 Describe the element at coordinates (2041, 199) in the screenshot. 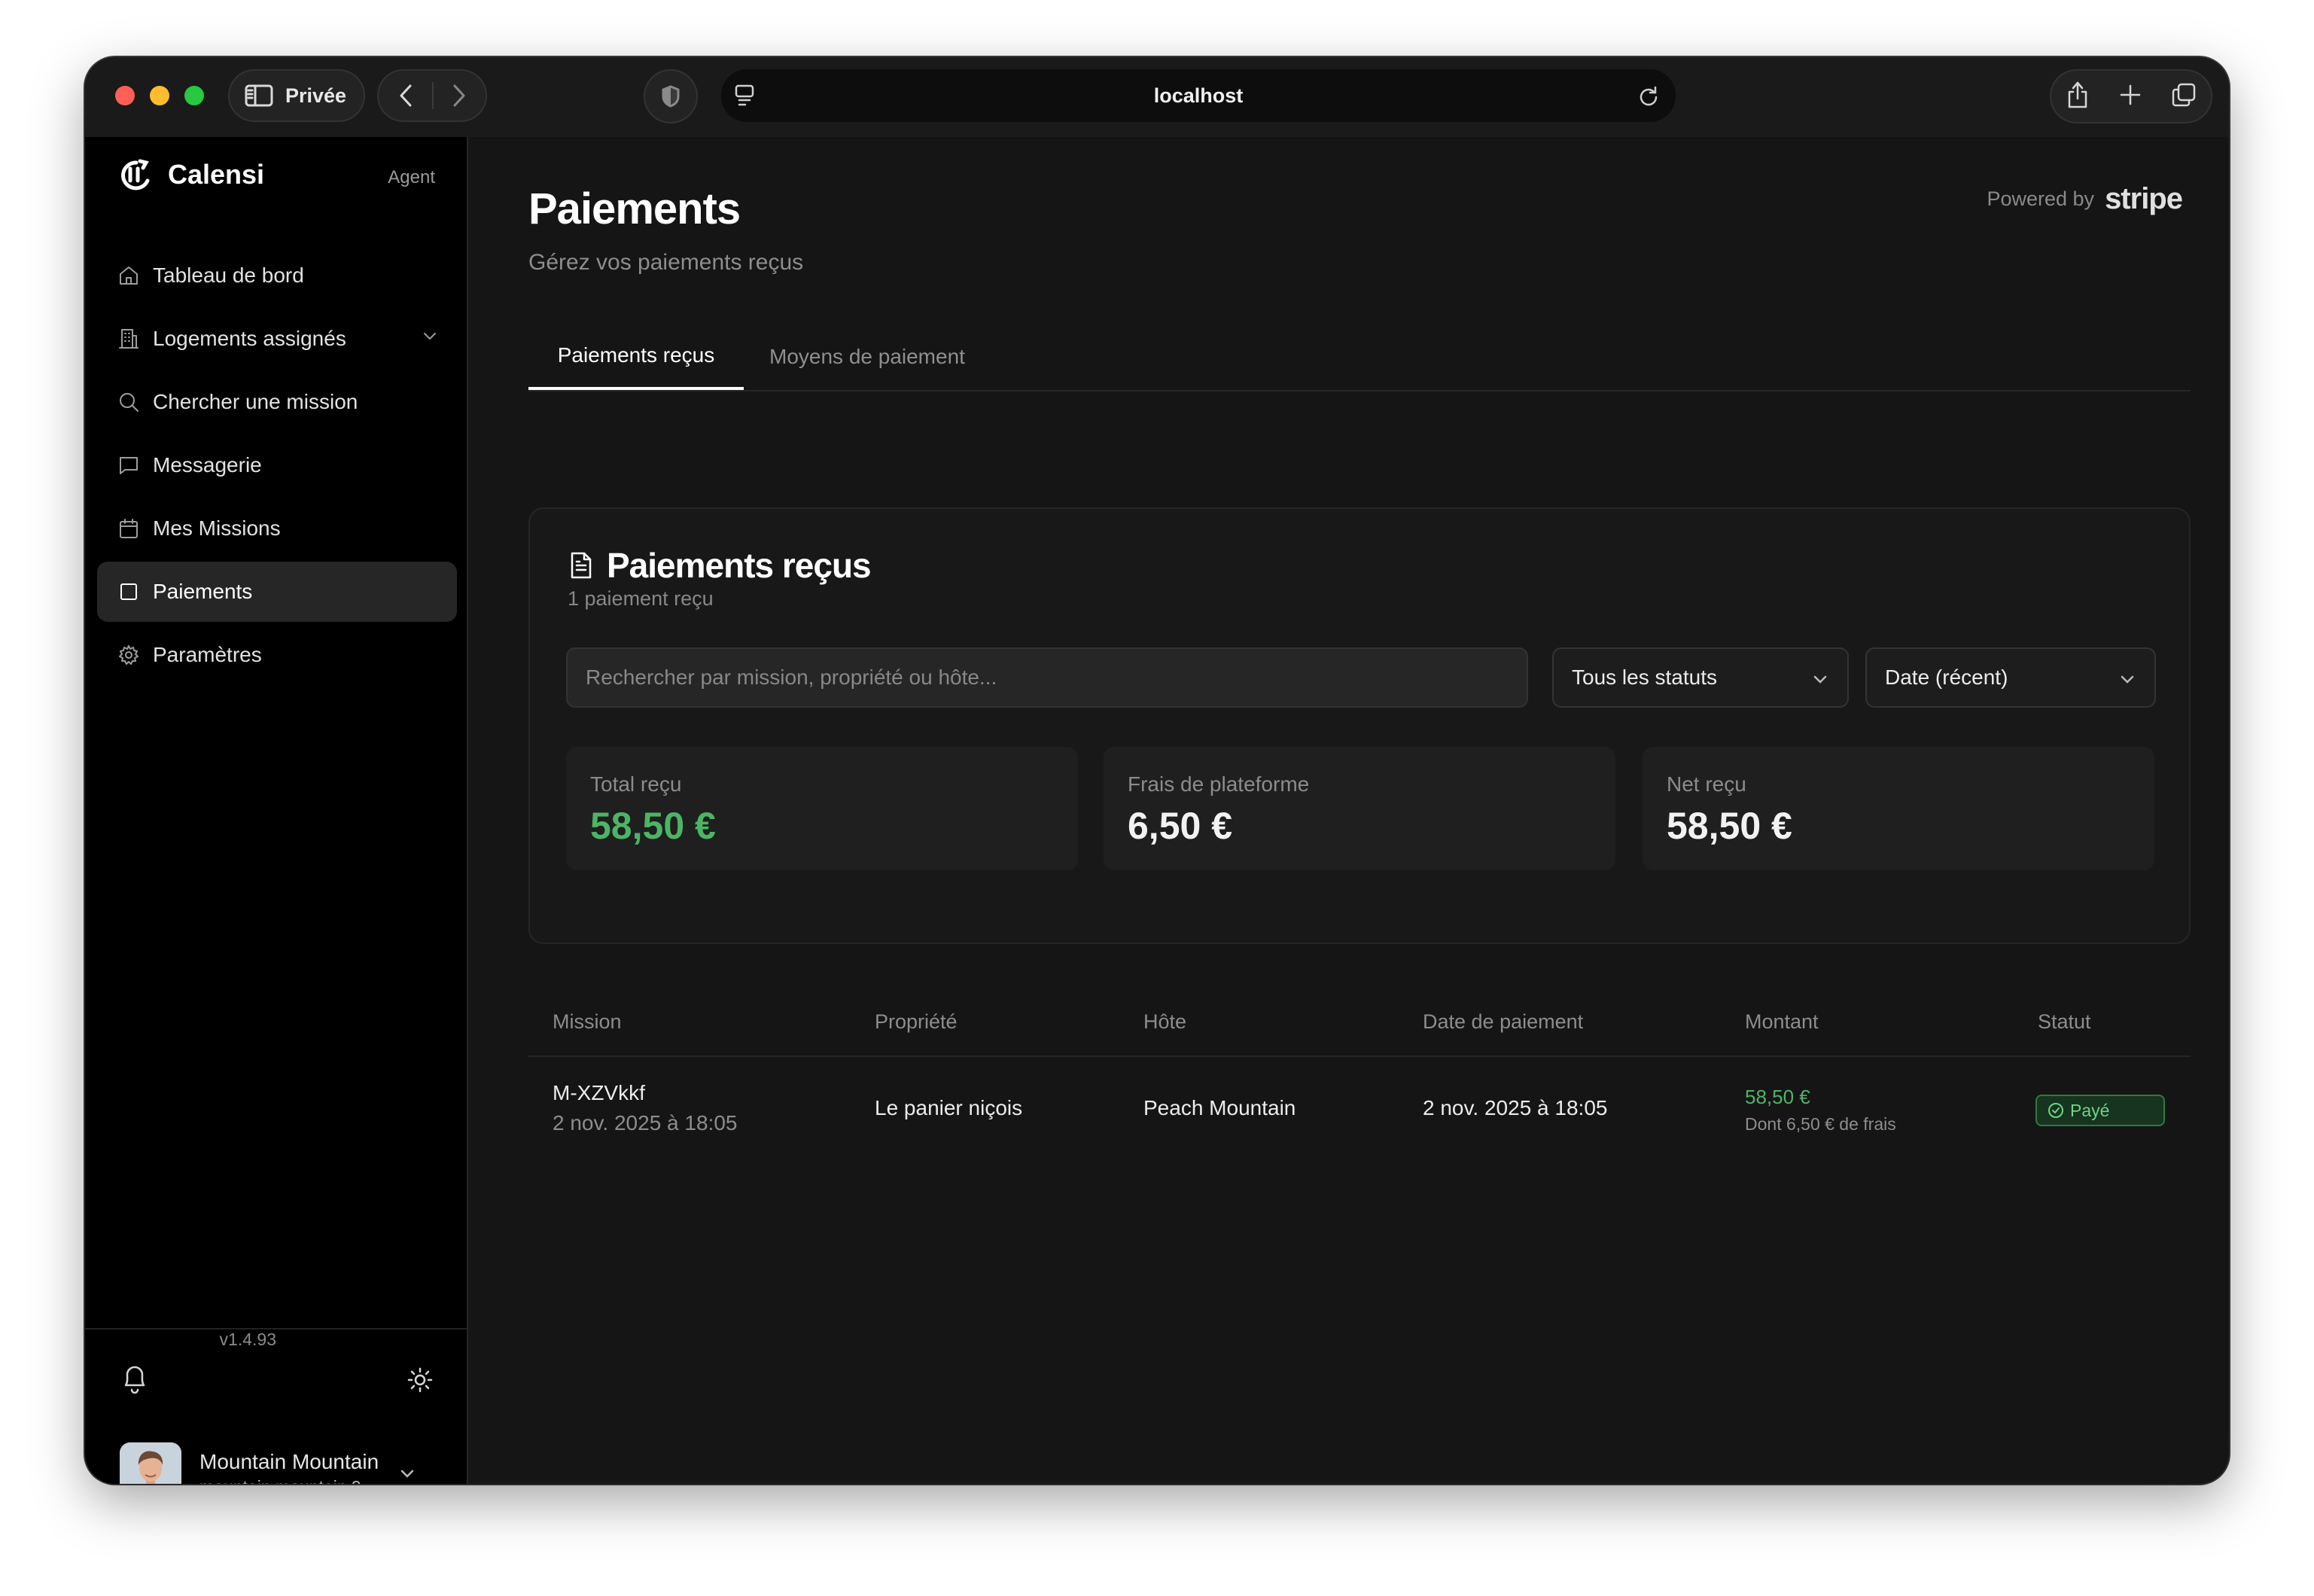

I see `powered-by-label: Powered by` at that location.